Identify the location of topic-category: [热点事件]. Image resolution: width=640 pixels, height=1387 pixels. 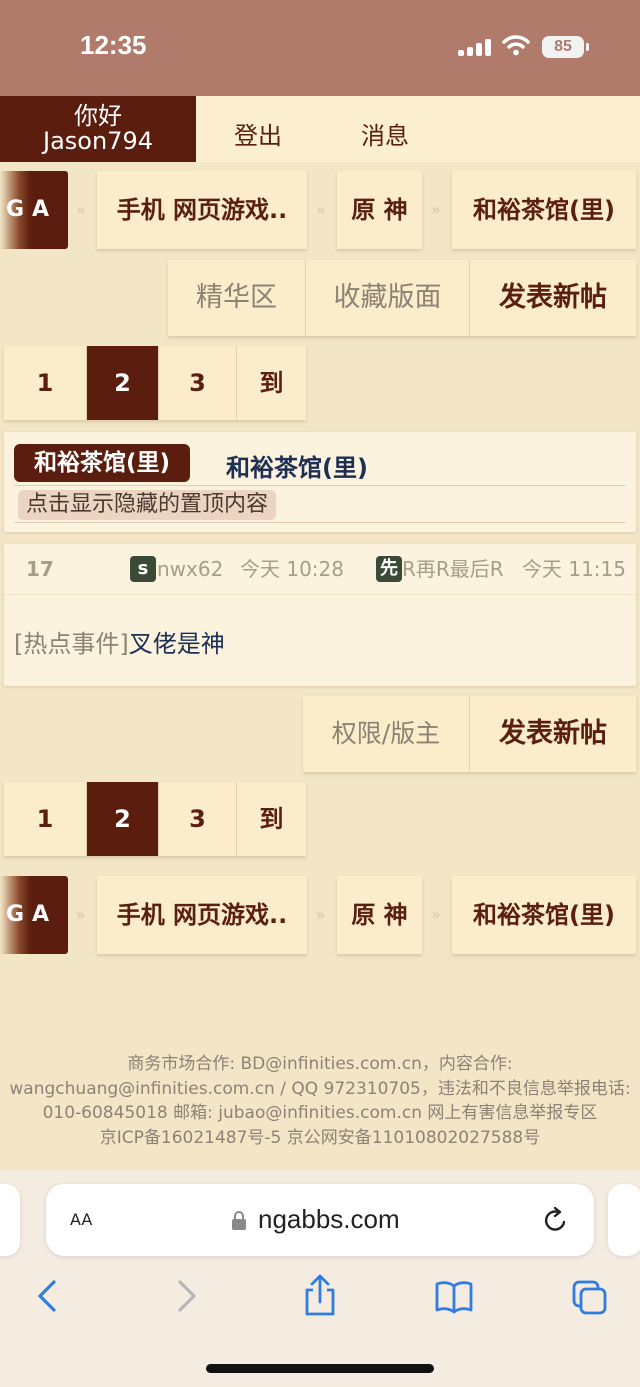
(71, 644).